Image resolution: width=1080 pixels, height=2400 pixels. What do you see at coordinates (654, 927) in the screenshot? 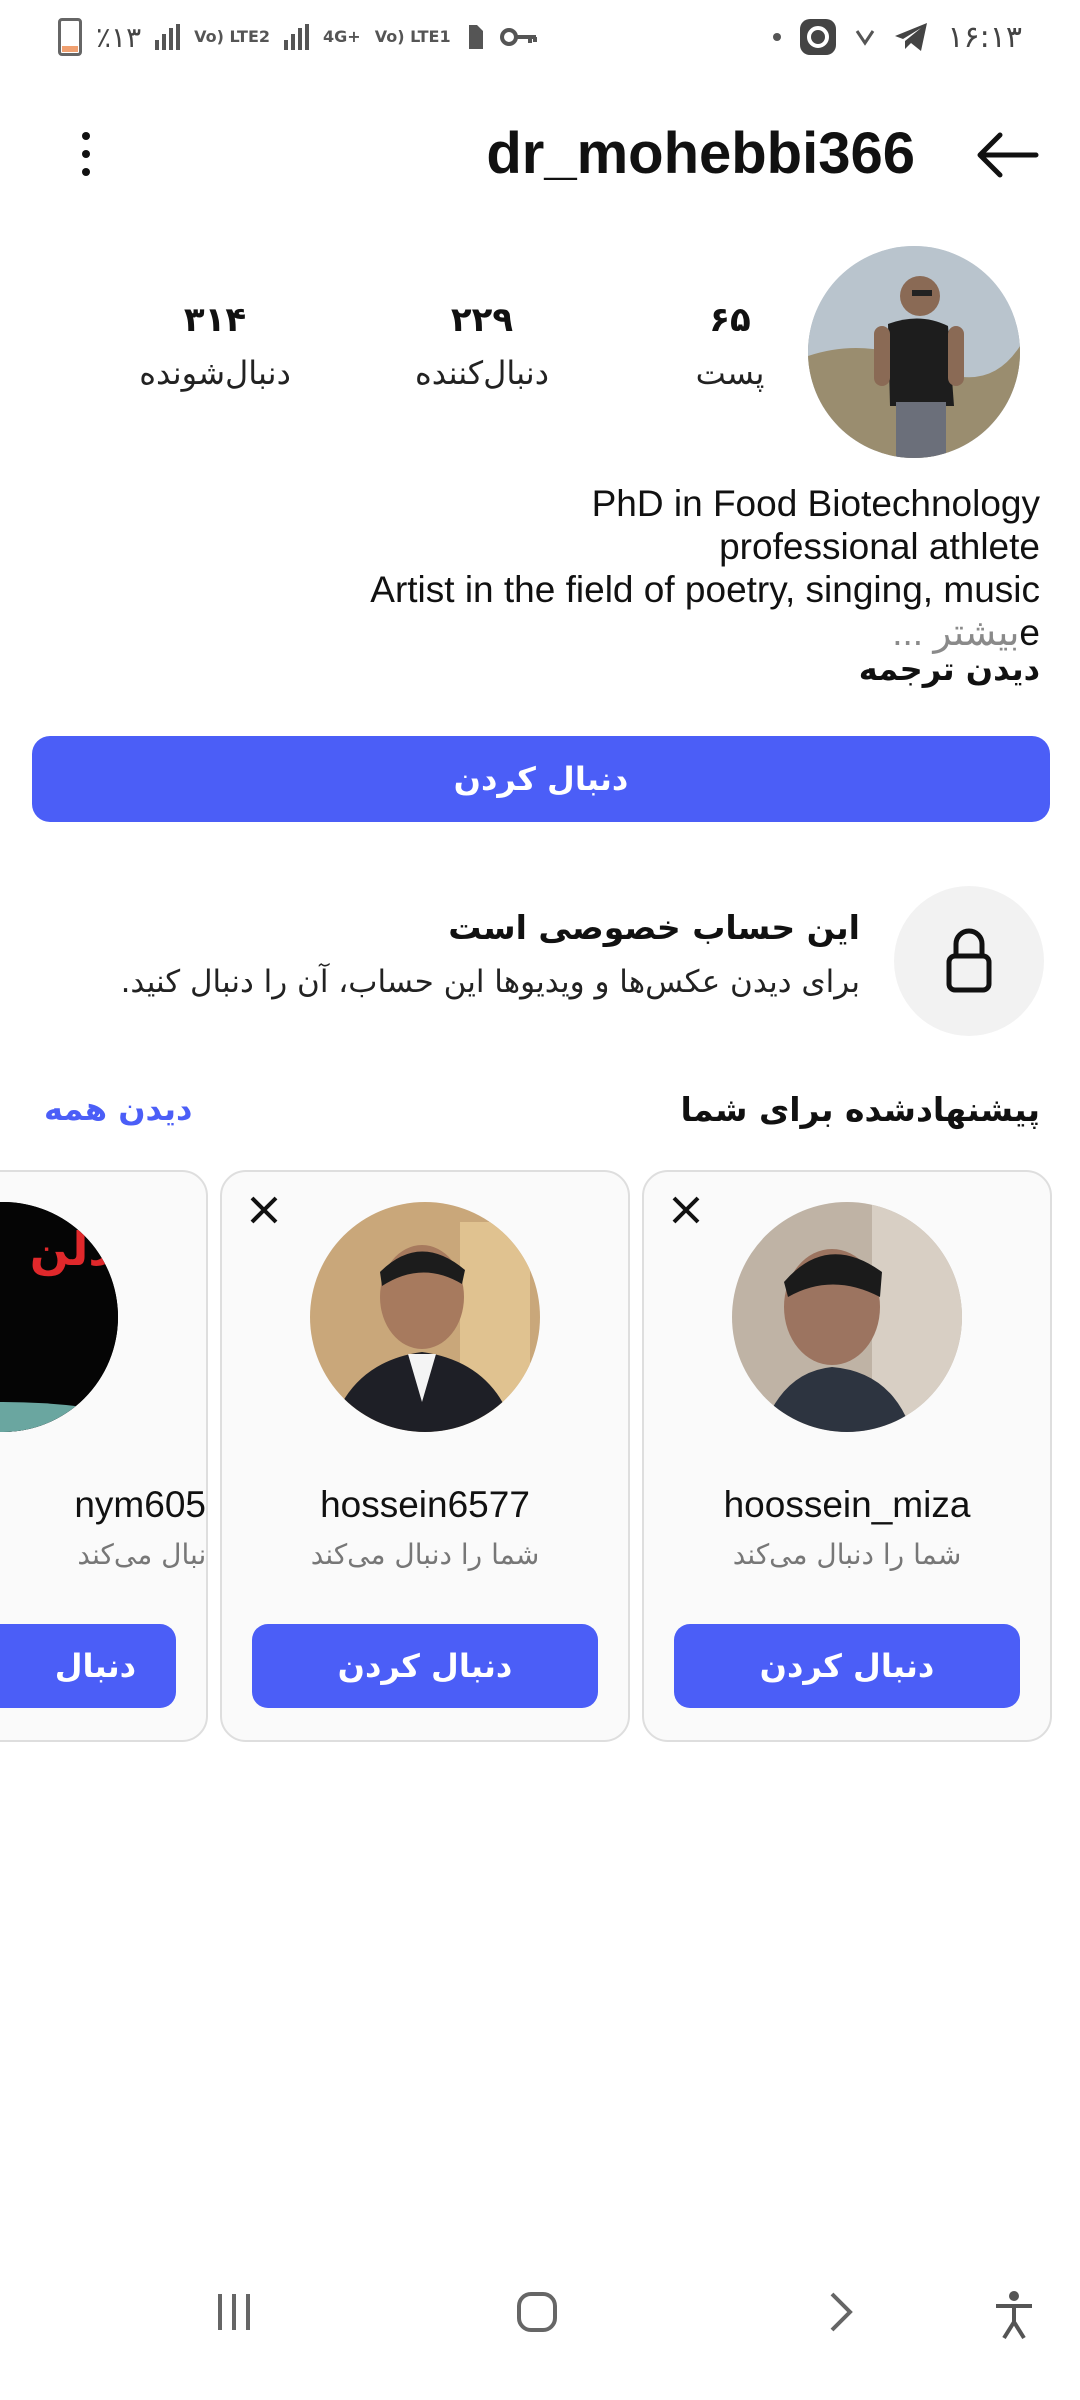
I see `private-title: این حساب خصوصی است` at bounding box center [654, 927].